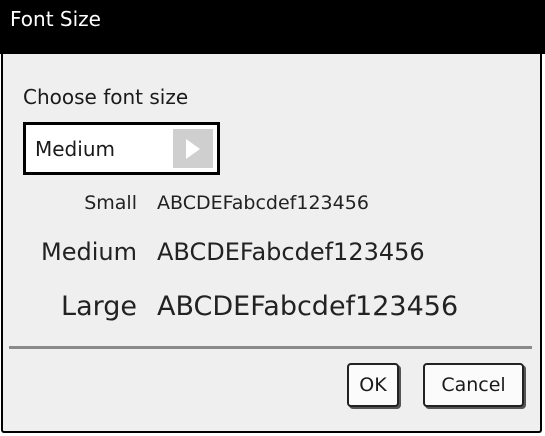 Image resolution: width=545 pixels, height=436 pixels. Describe the element at coordinates (99, 306) in the screenshot. I see `sample-label-large: Large` at that location.